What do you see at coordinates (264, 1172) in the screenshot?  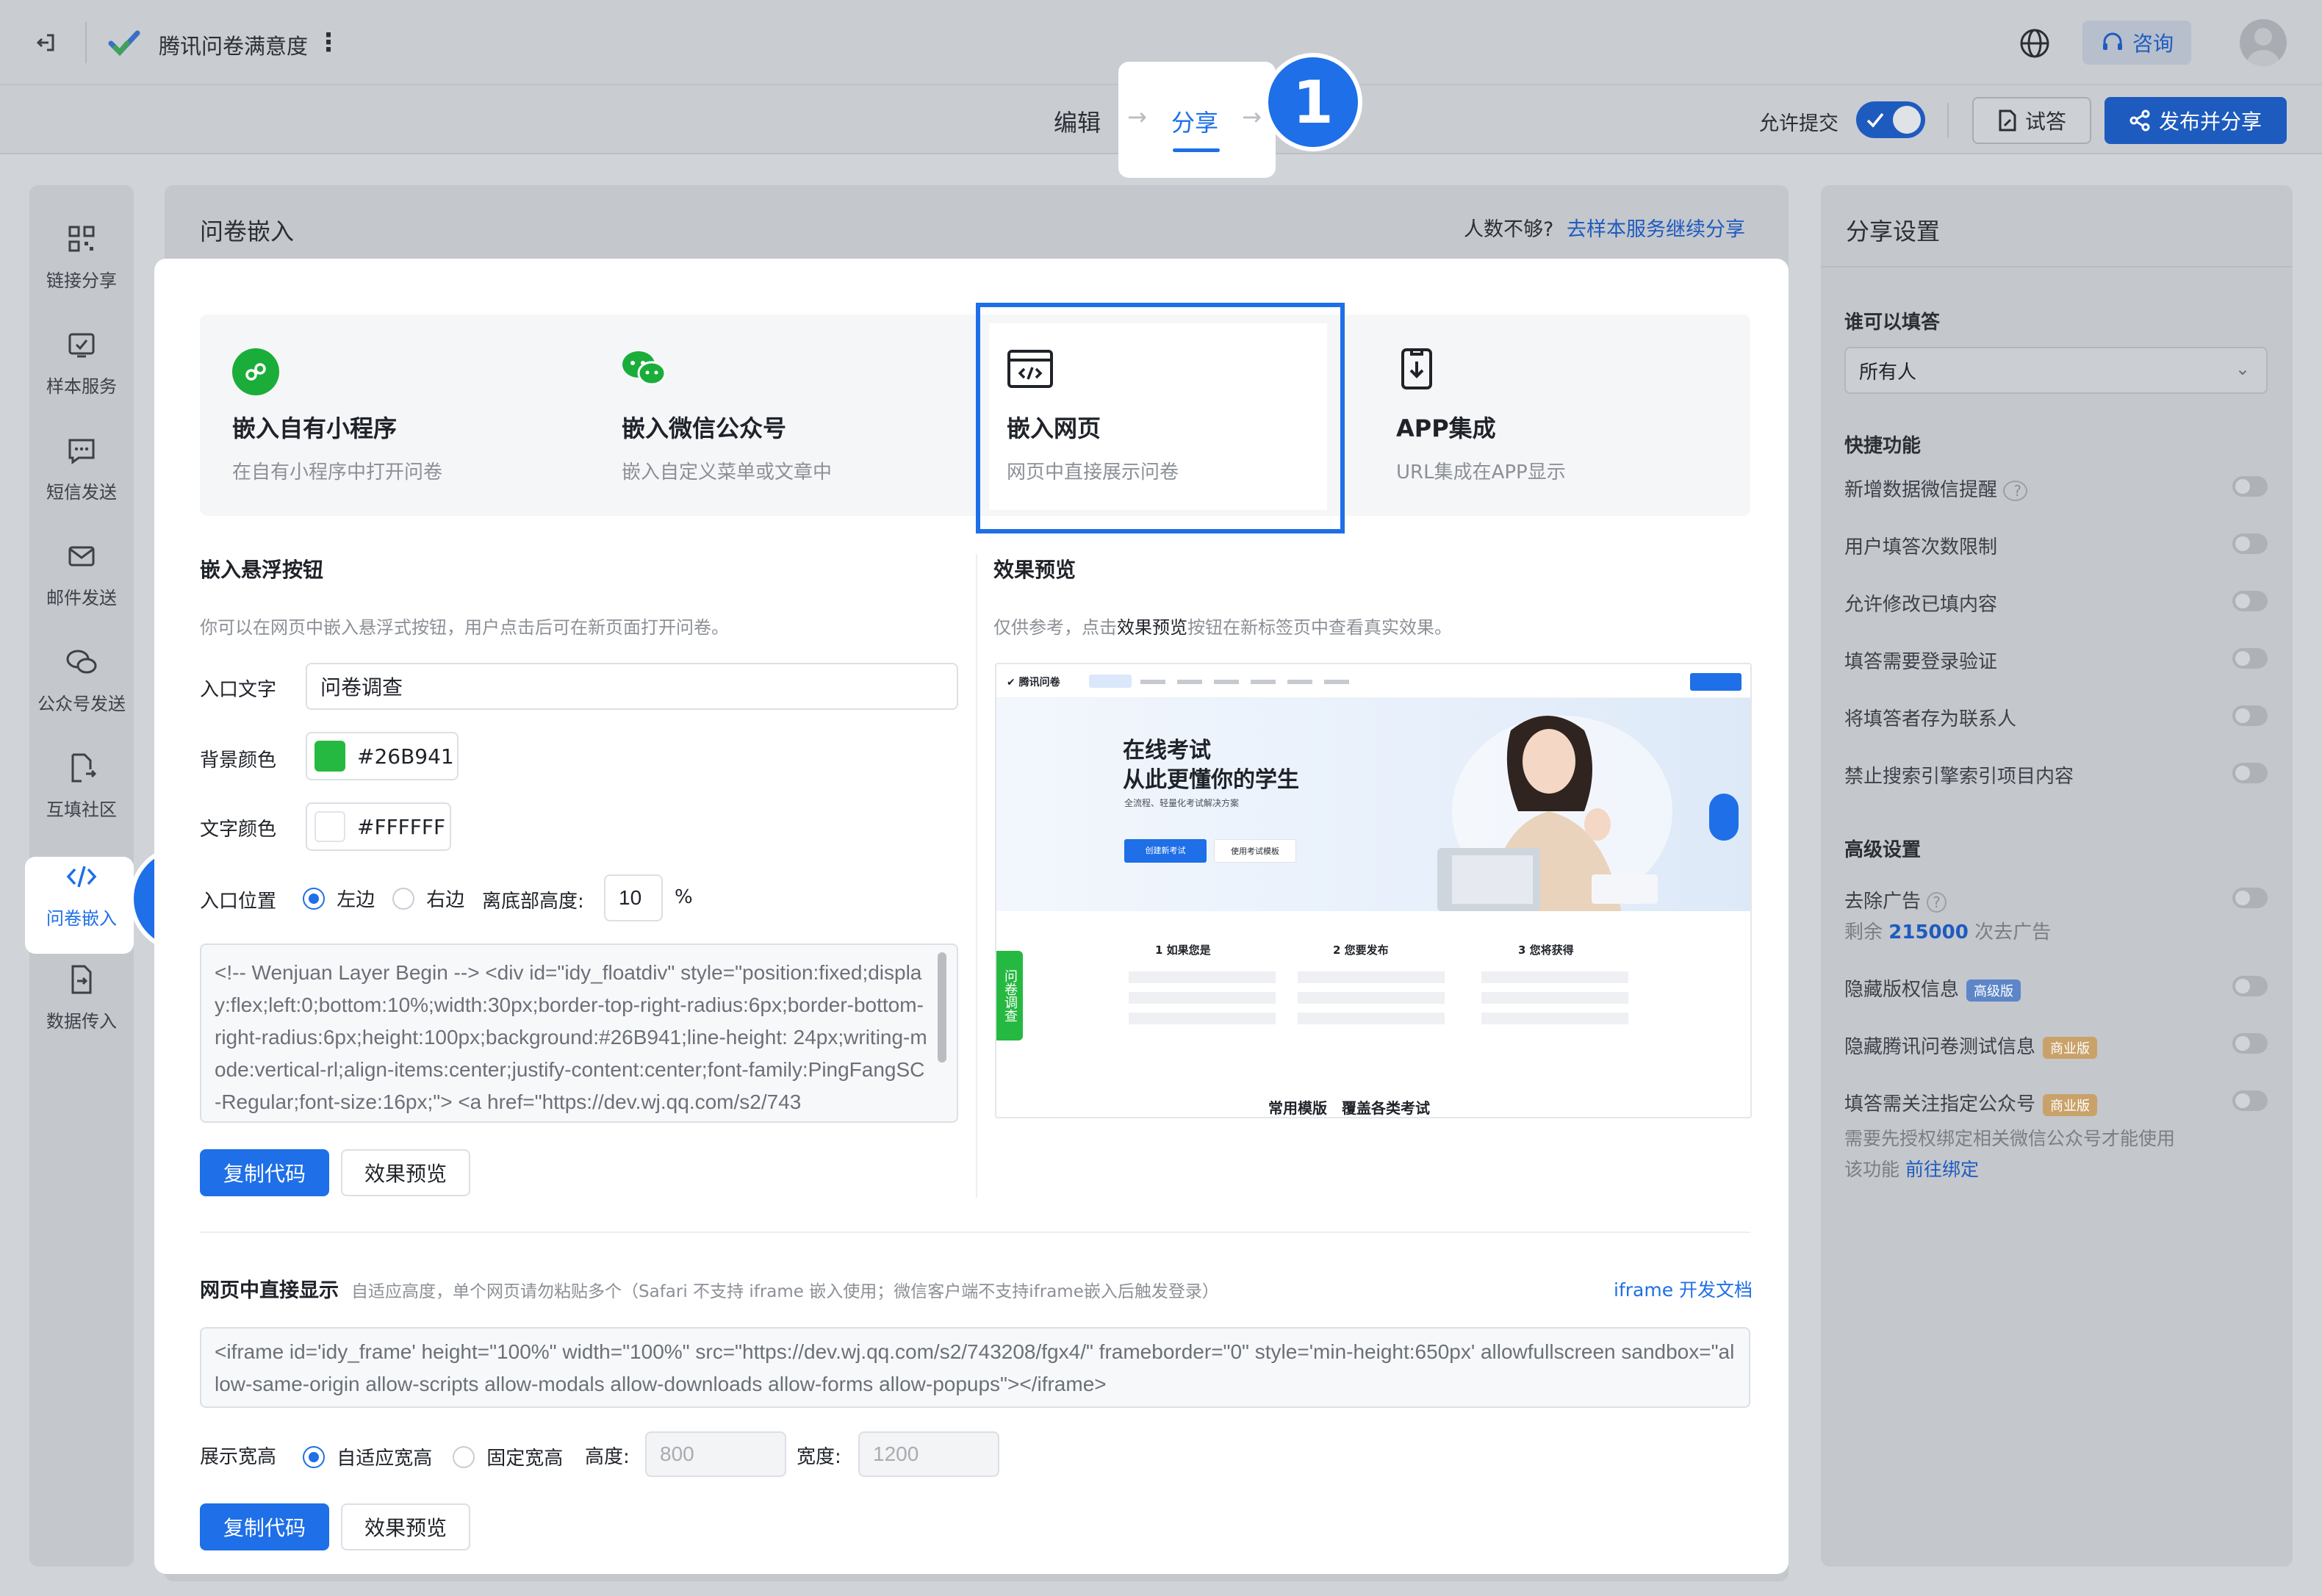 I see `copy-float-code-button: 复制代码` at bounding box center [264, 1172].